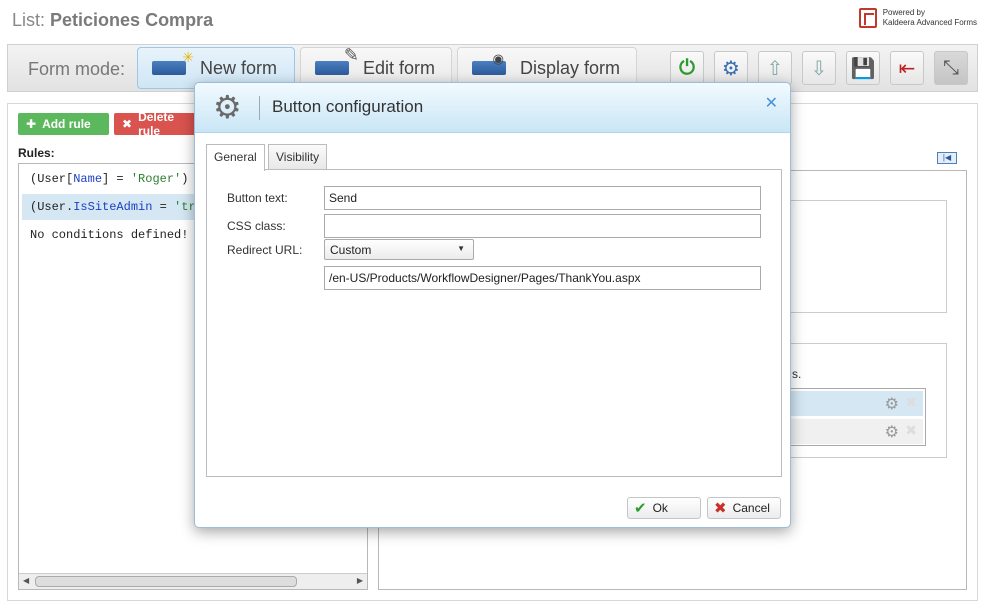 This screenshot has width=985, height=608. What do you see at coordinates (903, 12) in the screenshot?
I see `powered-by-text: Powered by` at bounding box center [903, 12].